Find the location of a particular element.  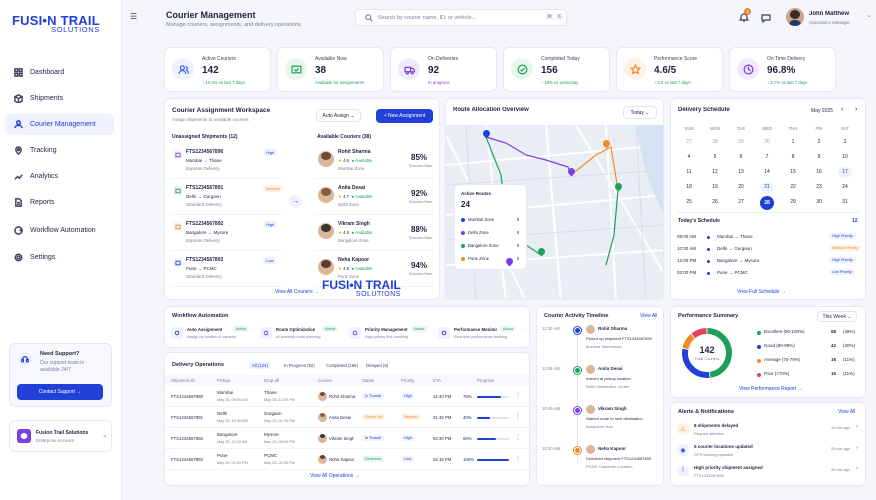

nav-settings: Settings is located at coordinates (59, 257).